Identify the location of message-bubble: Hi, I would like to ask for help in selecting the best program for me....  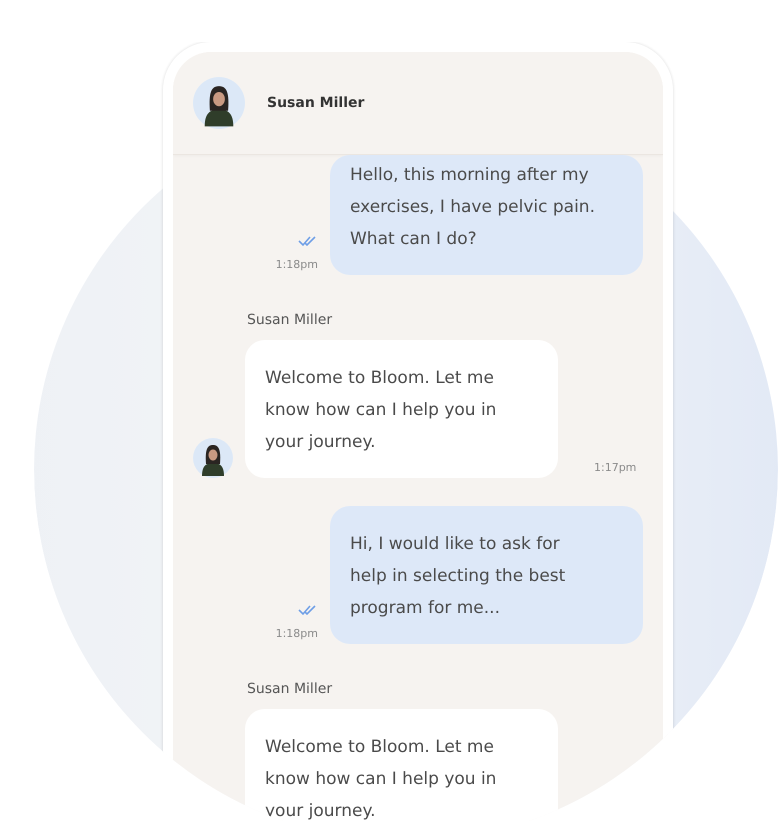
(486, 575).